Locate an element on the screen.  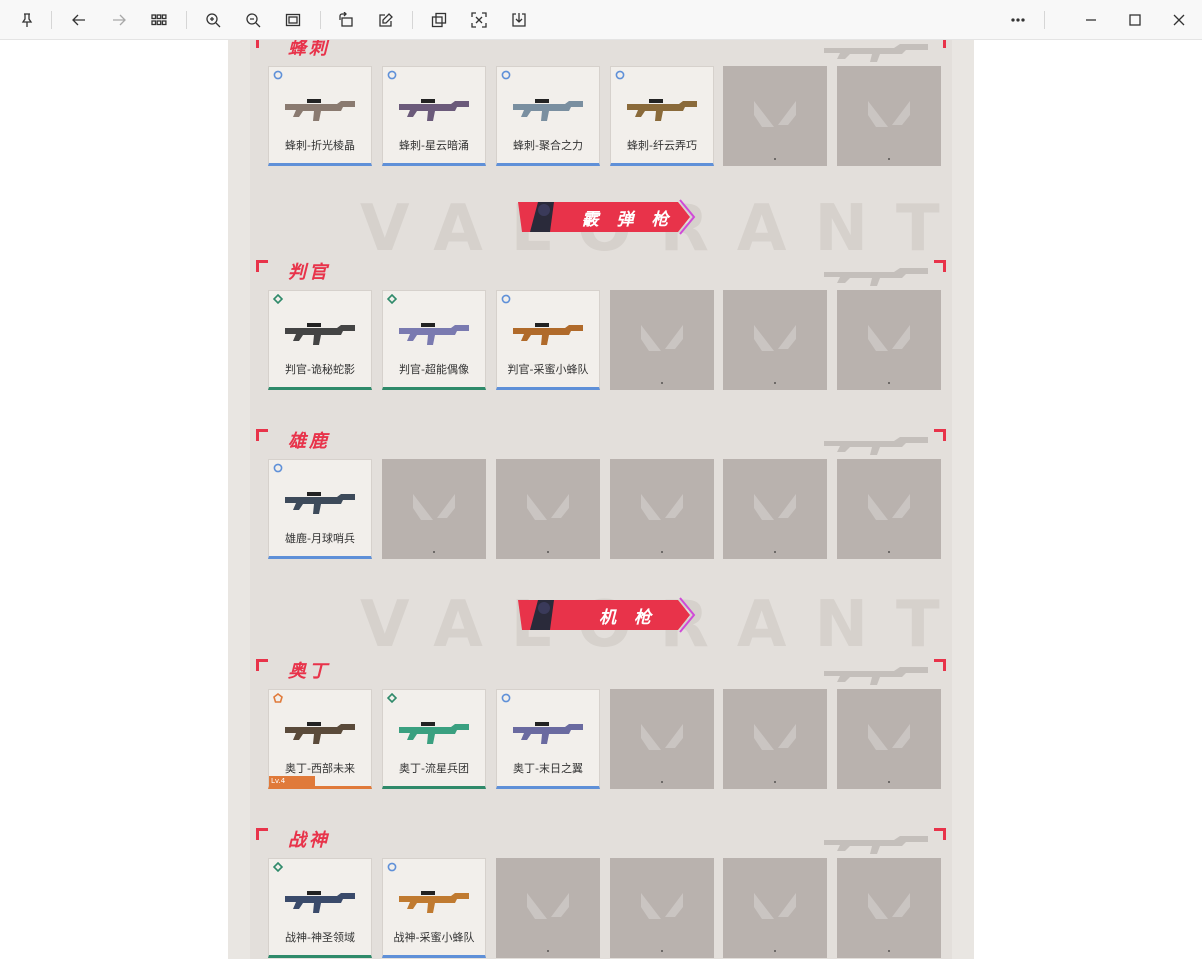
category-banner: 机 枪 is located at coordinates (607, 615).